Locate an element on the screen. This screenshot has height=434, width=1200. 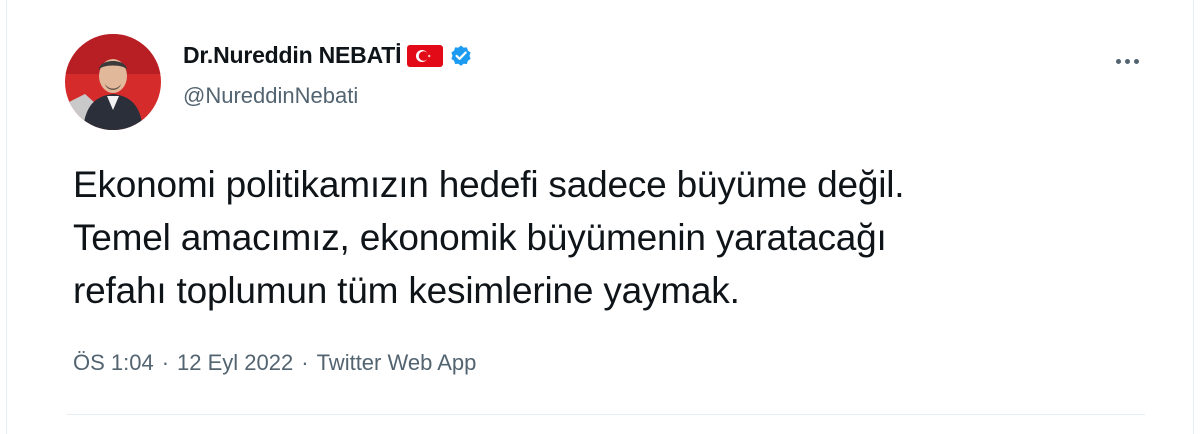
verified-badge-icon is located at coordinates (461, 56).